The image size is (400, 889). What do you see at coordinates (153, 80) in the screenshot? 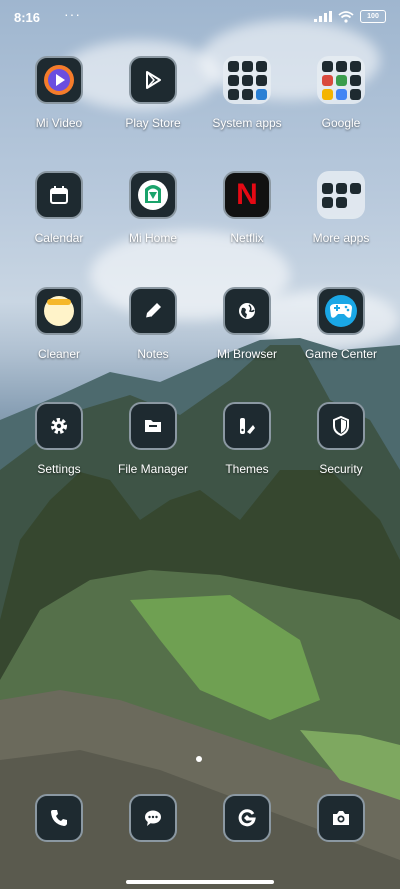
I see `play-store-icon` at bounding box center [153, 80].